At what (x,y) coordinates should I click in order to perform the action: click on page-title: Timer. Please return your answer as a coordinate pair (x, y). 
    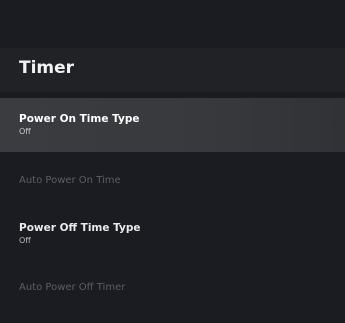
    Looking at the image, I should click on (47, 68).